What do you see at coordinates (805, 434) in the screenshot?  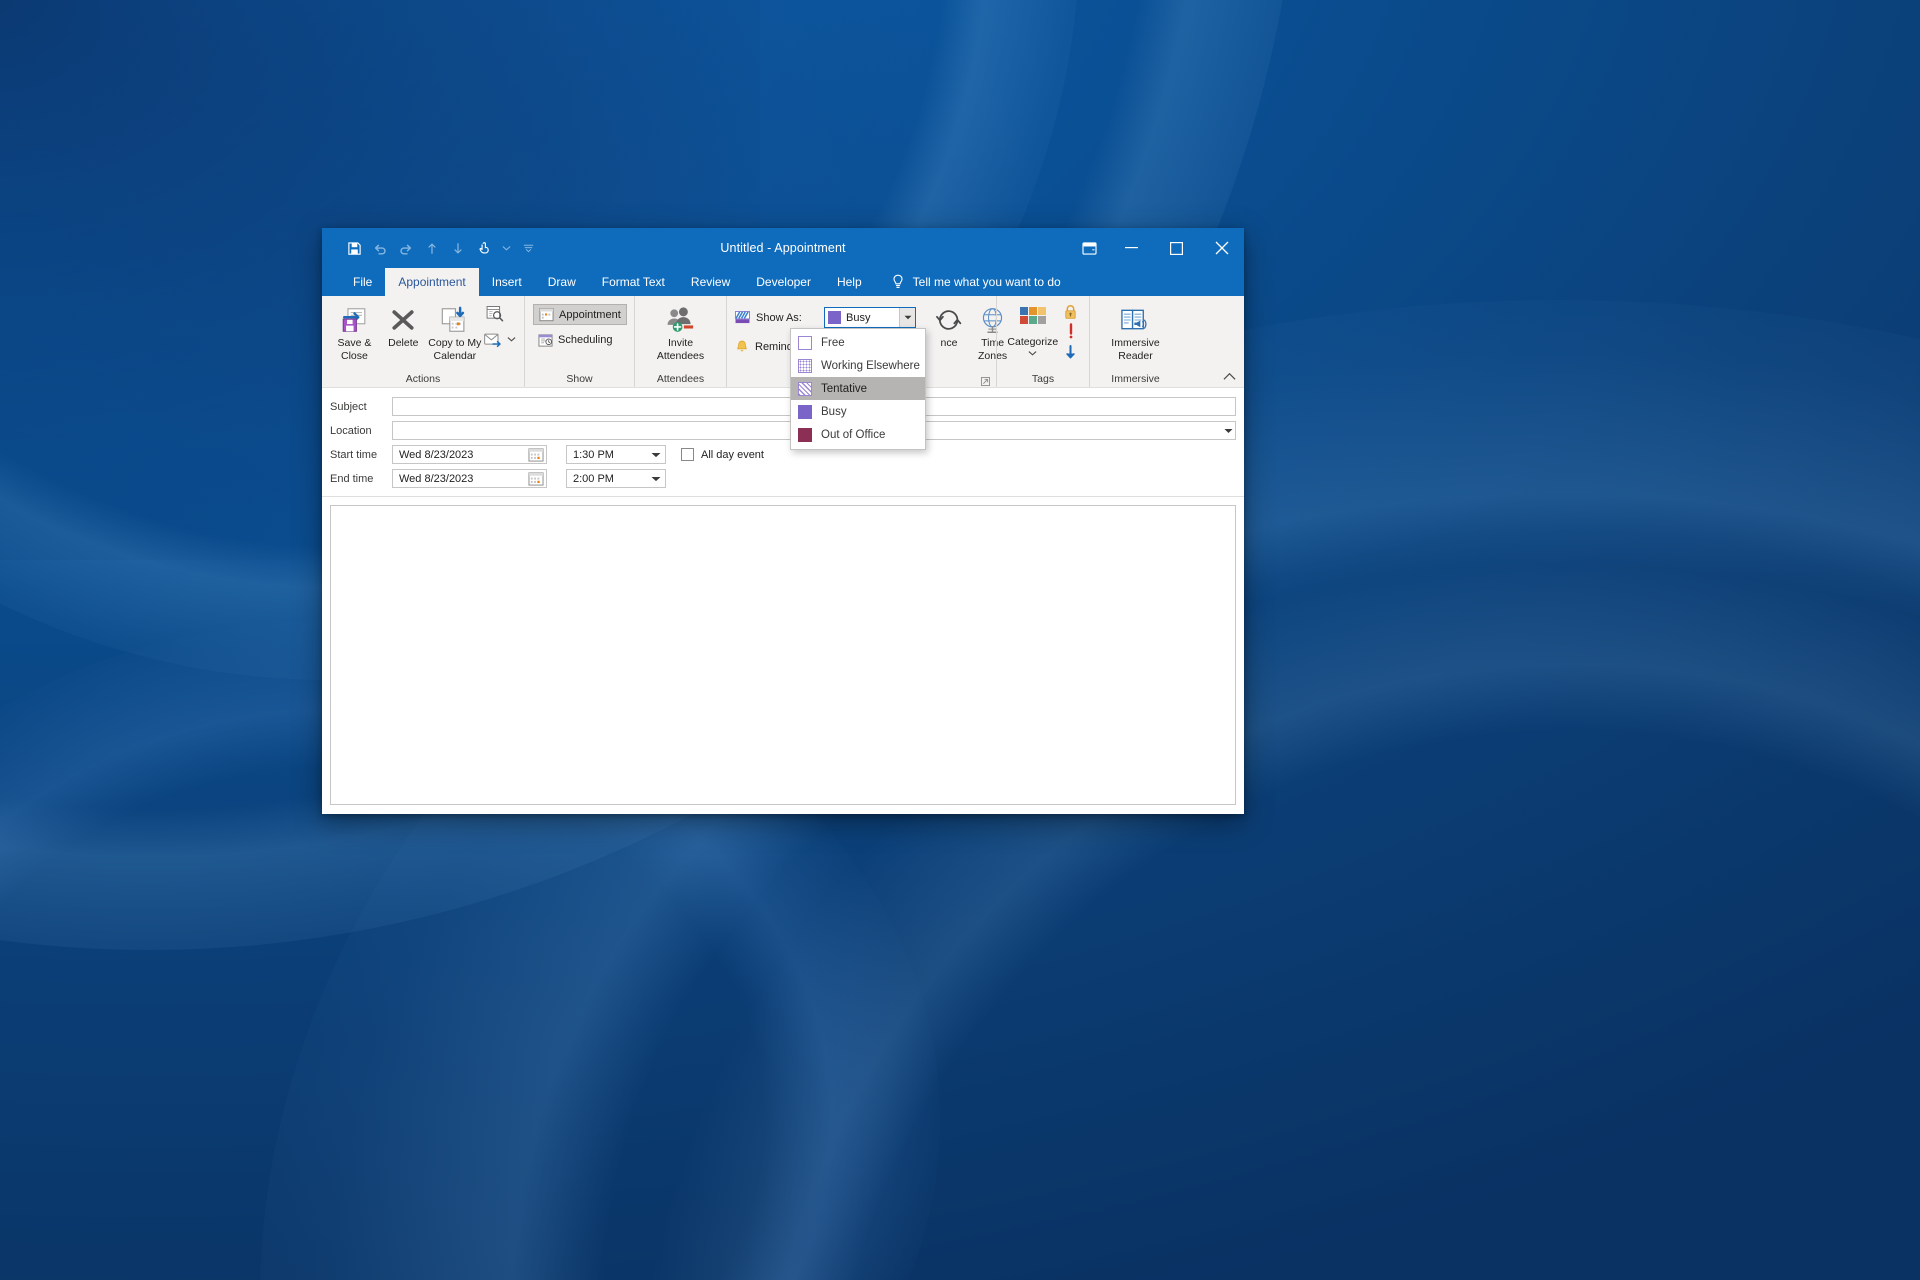 I see `out-of-office-swatch` at bounding box center [805, 434].